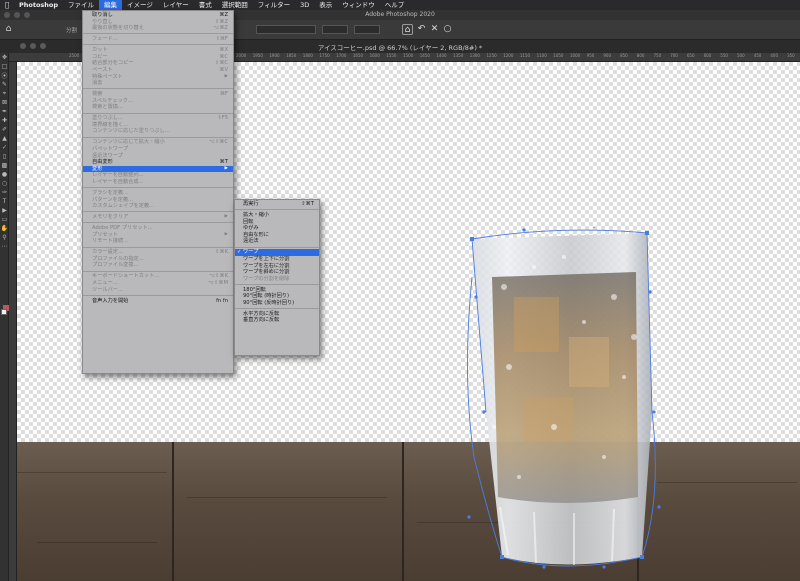 This screenshot has height=581, width=800. What do you see at coordinates (226, 217) in the screenshot?
I see `submenu-arrow-icon: ▶` at bounding box center [226, 217].